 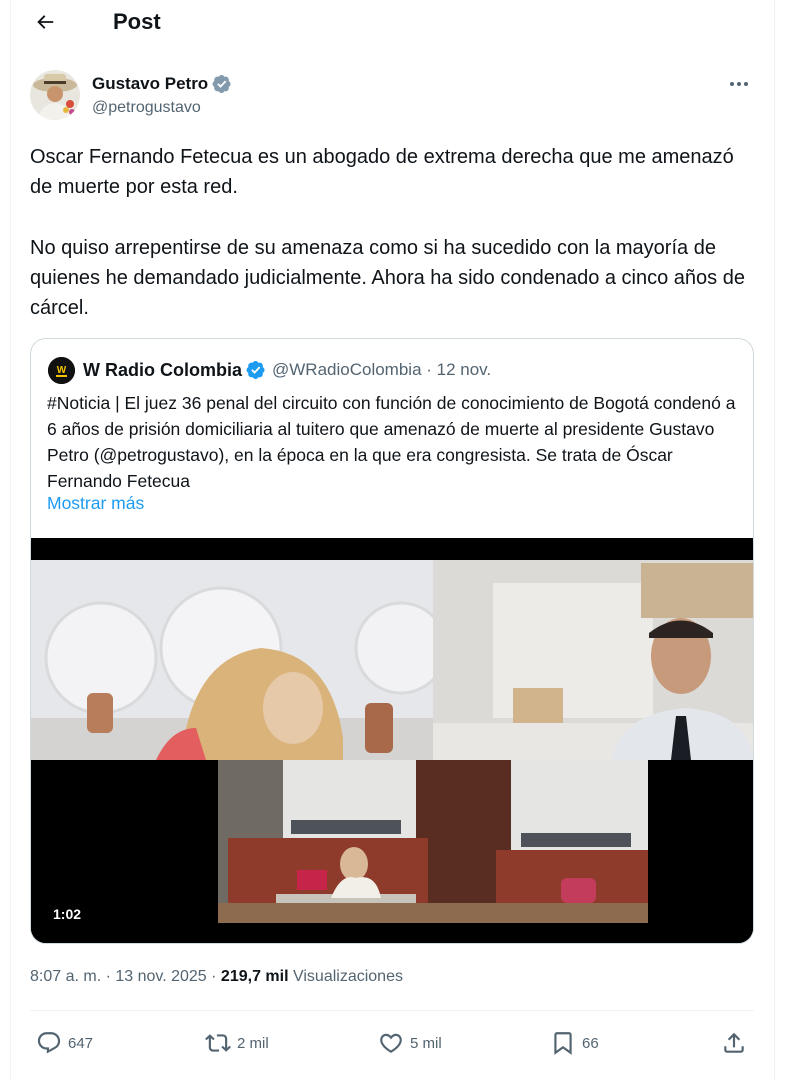 What do you see at coordinates (563, 1043) in the screenshot?
I see `bookmark-icon` at bounding box center [563, 1043].